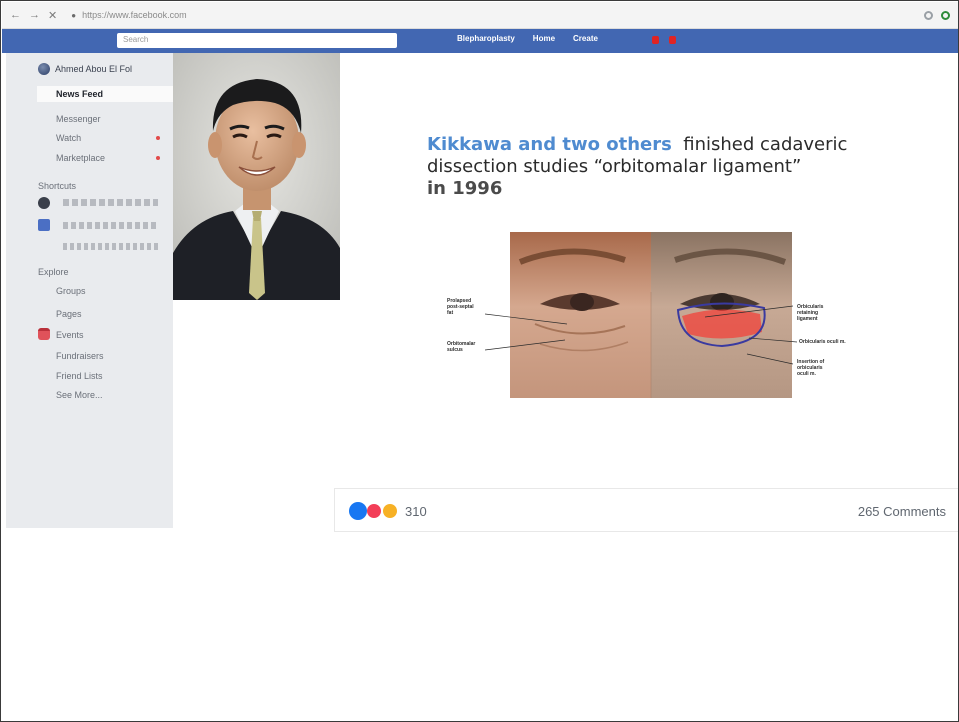 The width and height of the screenshot is (959, 722). I want to click on sidebar-item-messenger: Messenger, so click(78, 119).